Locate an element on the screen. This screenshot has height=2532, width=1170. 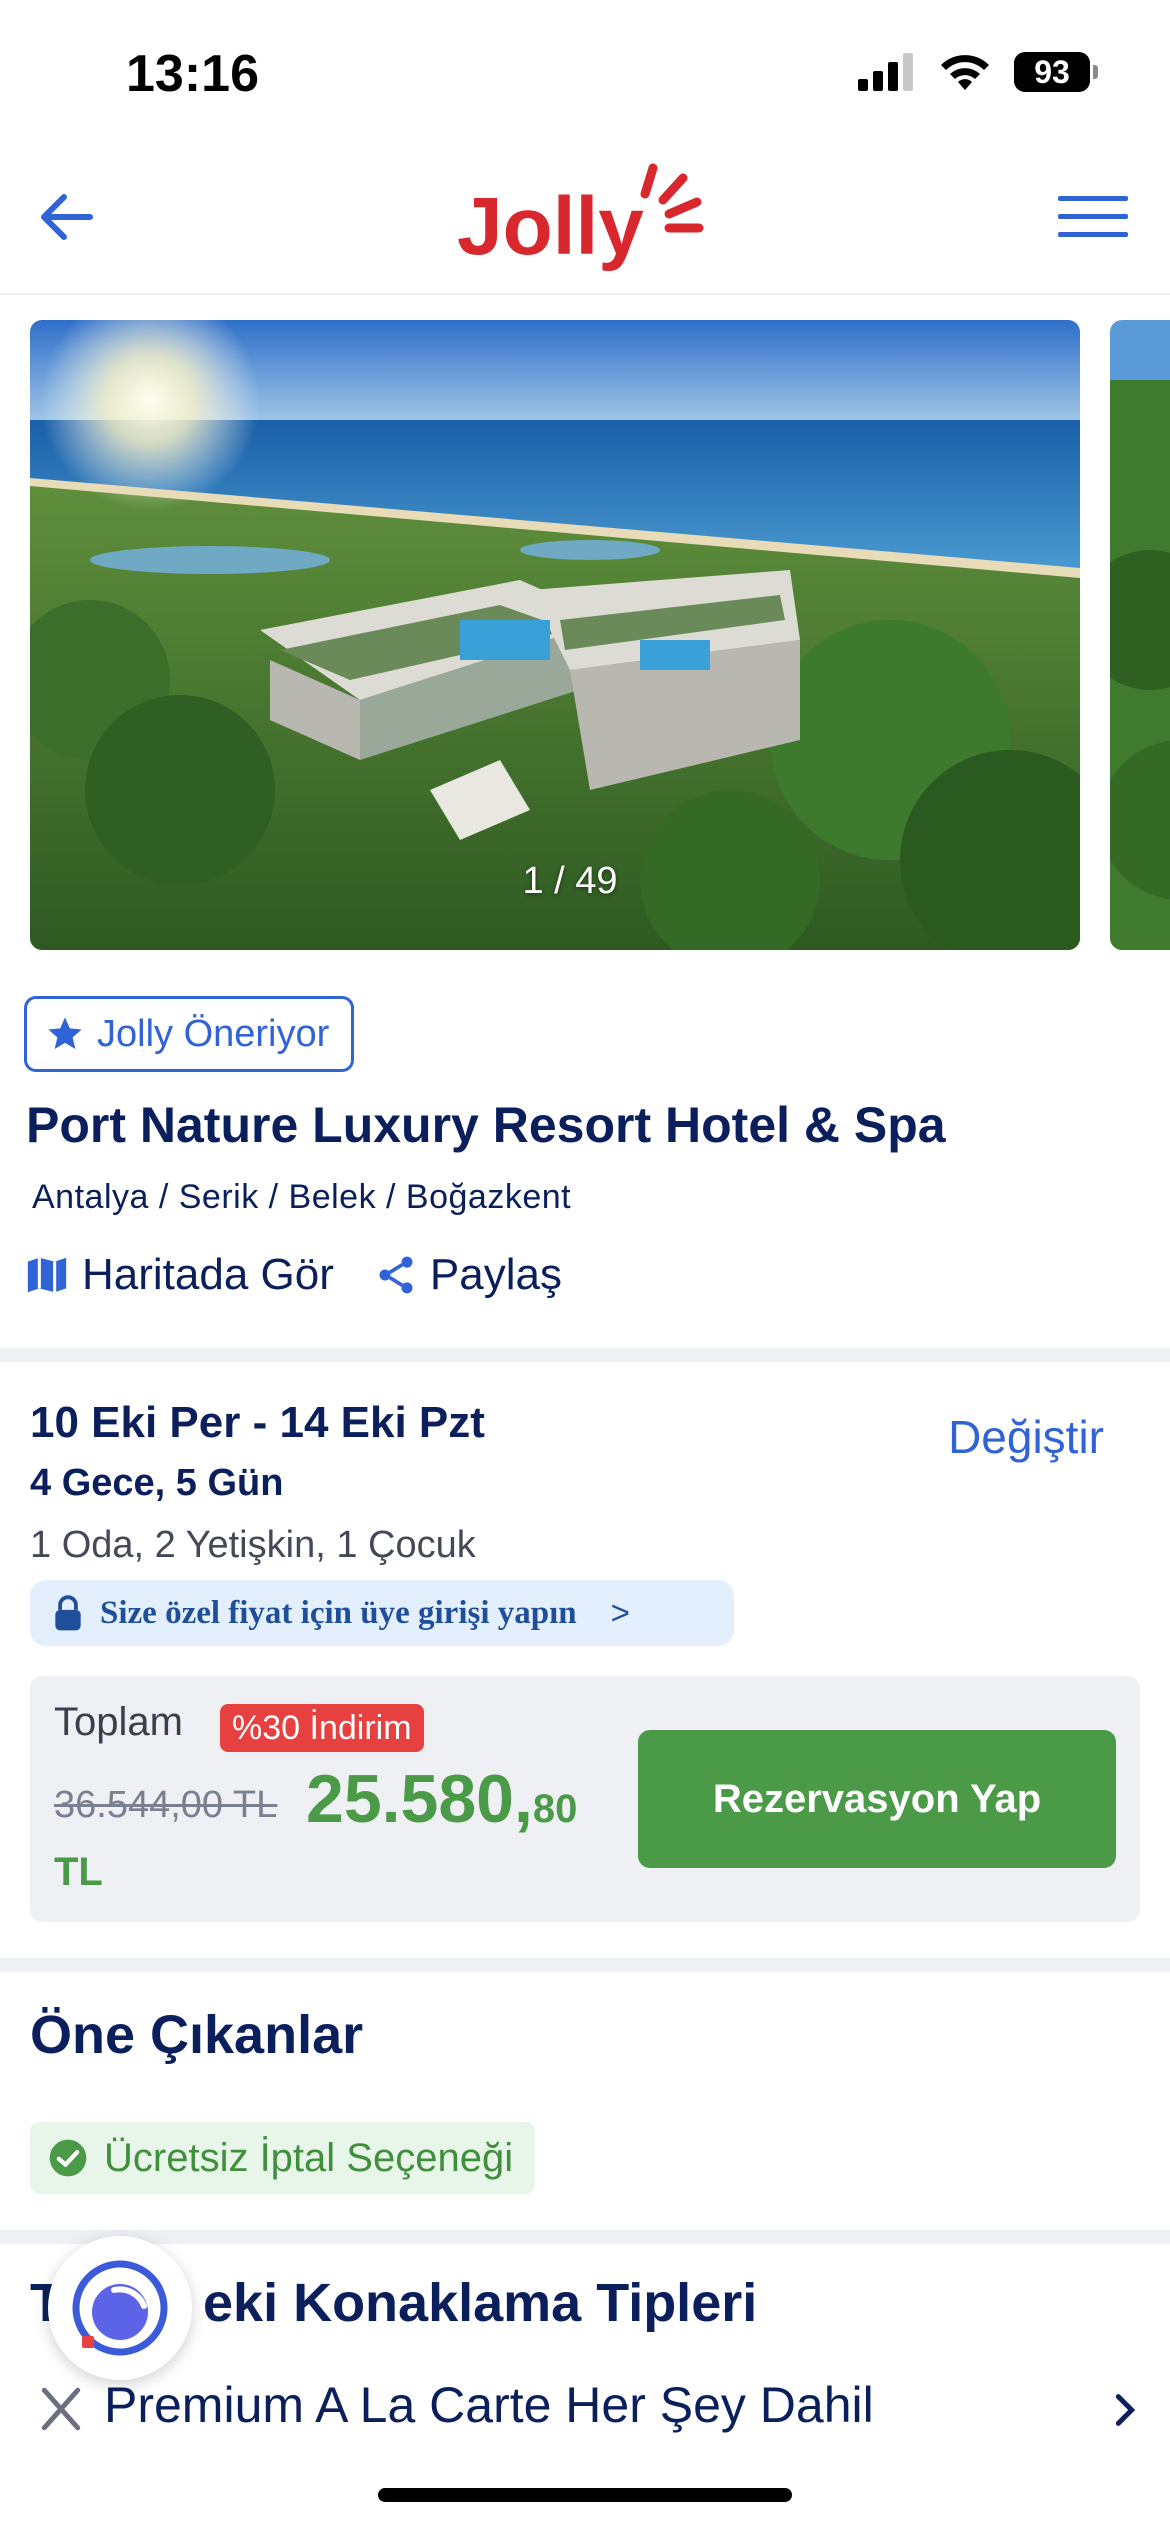
chevron-right-icon is located at coordinates (1125, 2410).